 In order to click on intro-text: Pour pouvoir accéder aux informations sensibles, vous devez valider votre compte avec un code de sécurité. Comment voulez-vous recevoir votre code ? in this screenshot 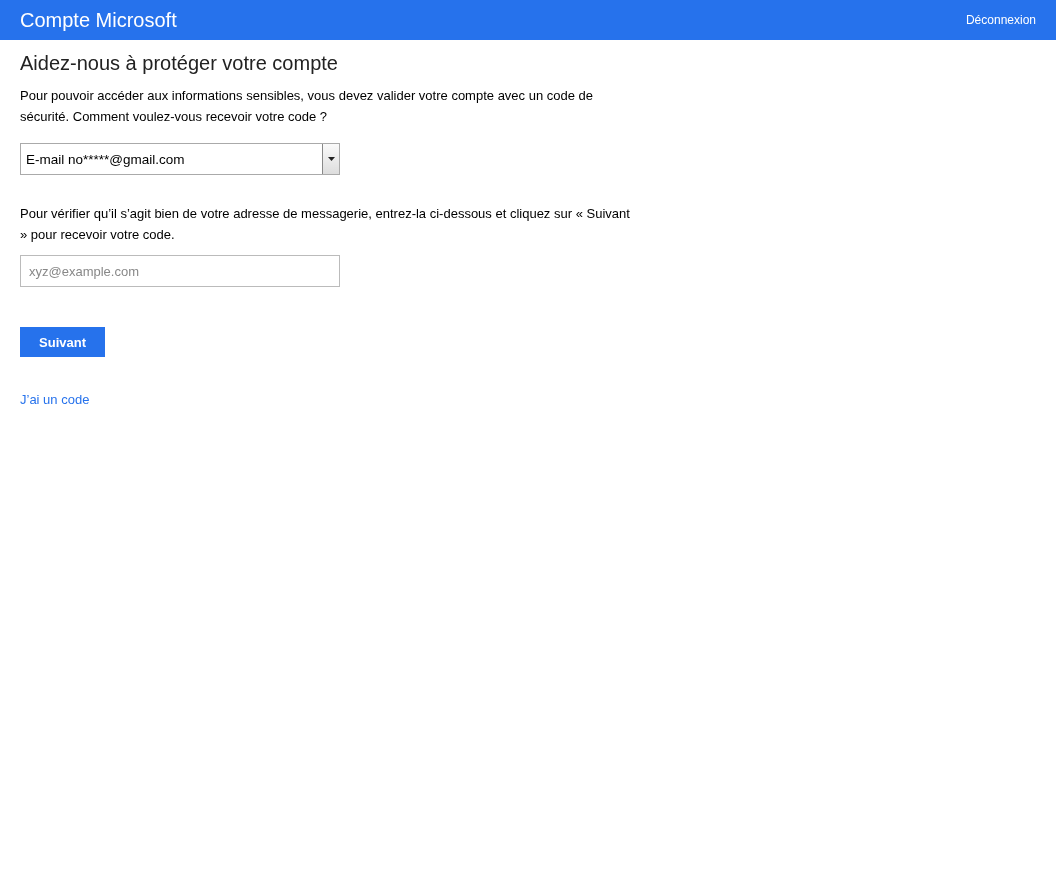, I will do `click(307, 106)`.